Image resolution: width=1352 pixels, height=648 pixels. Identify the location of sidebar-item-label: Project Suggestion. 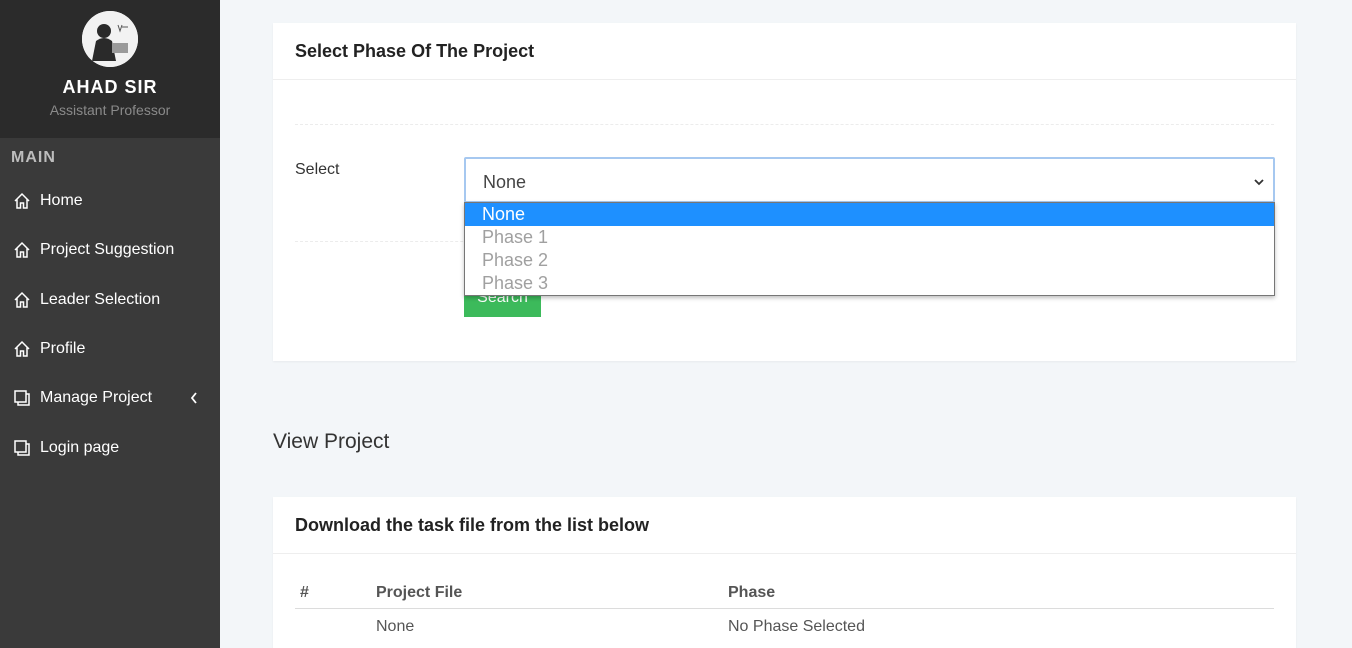
(107, 249).